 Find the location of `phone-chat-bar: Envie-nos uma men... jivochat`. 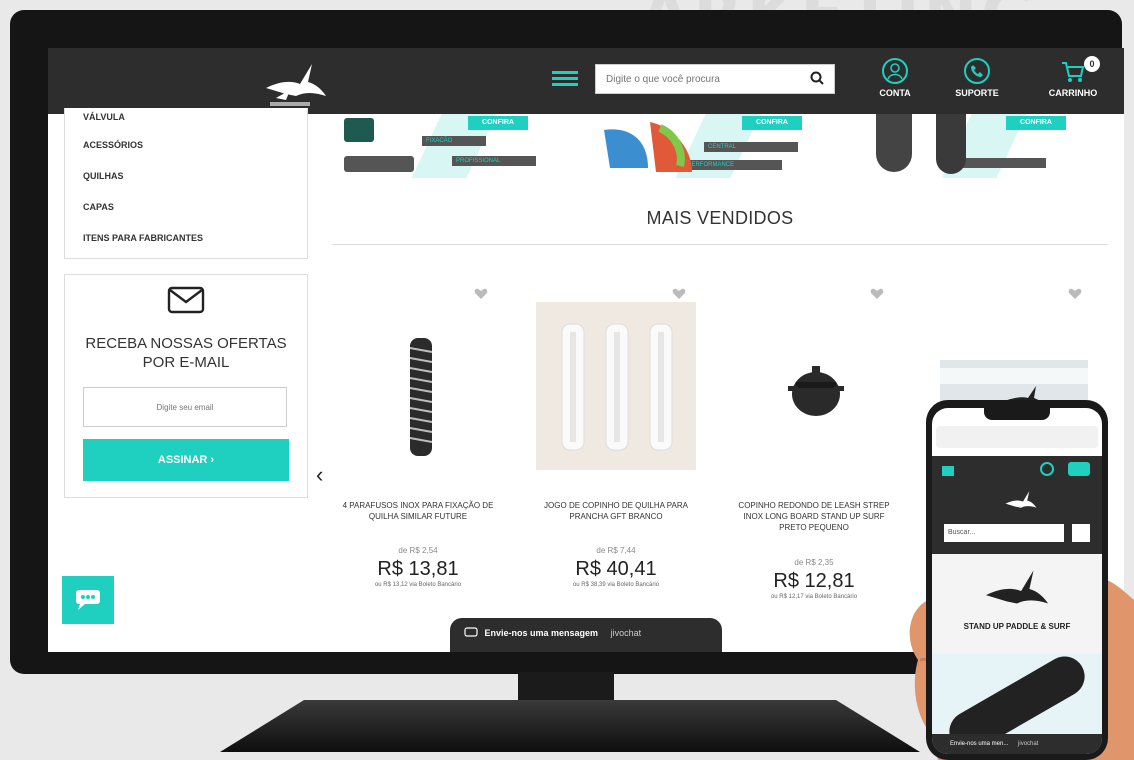

phone-chat-bar: Envie-nos uma men... jivochat is located at coordinates (1017, 744).